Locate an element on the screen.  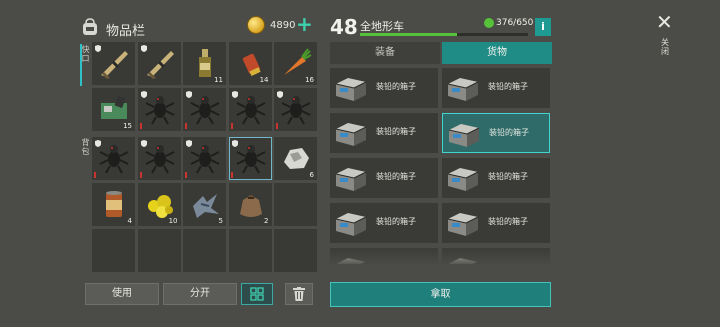
capacity-bar is located at coordinates (444, 34).